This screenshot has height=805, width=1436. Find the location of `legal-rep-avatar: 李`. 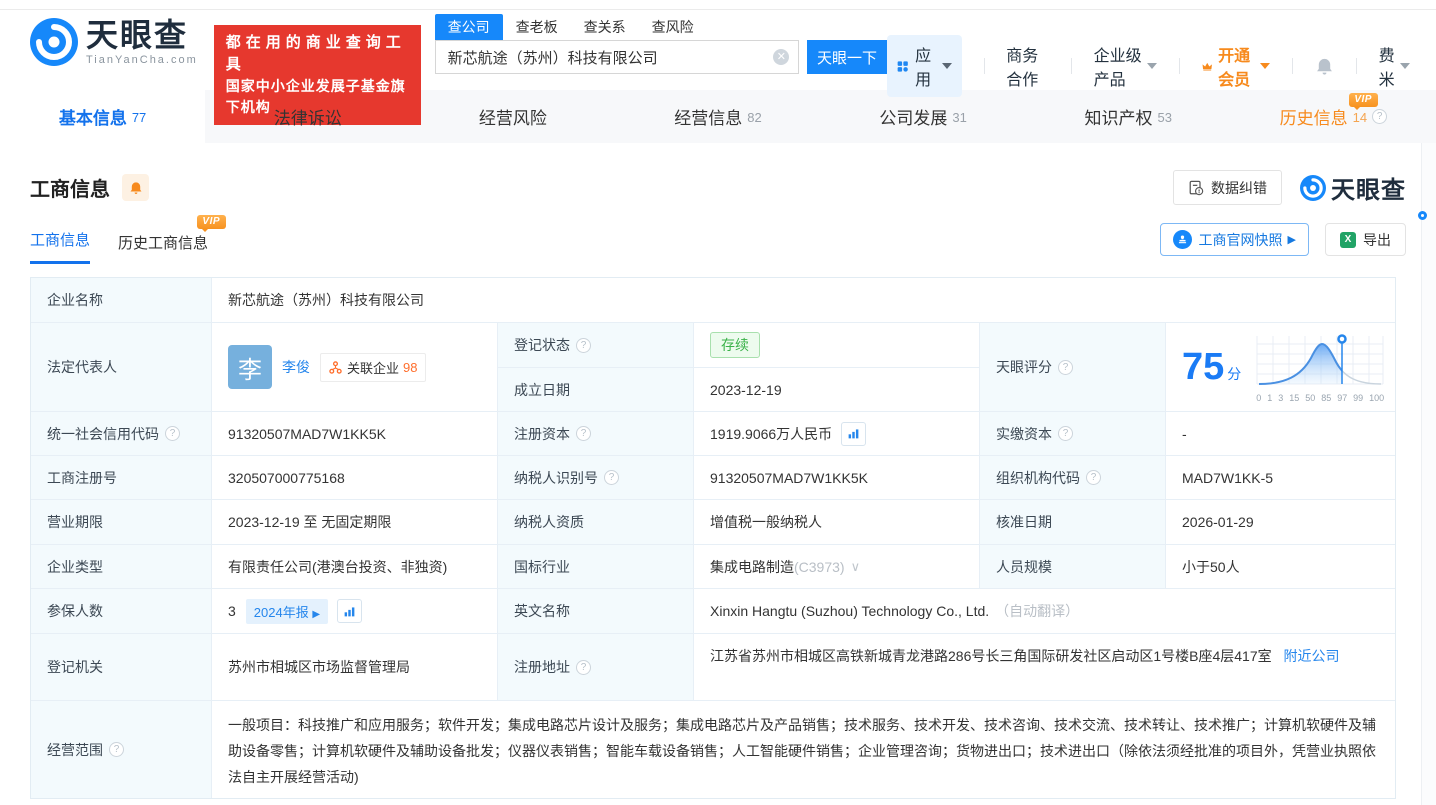

legal-rep-avatar: 李 is located at coordinates (250, 367).